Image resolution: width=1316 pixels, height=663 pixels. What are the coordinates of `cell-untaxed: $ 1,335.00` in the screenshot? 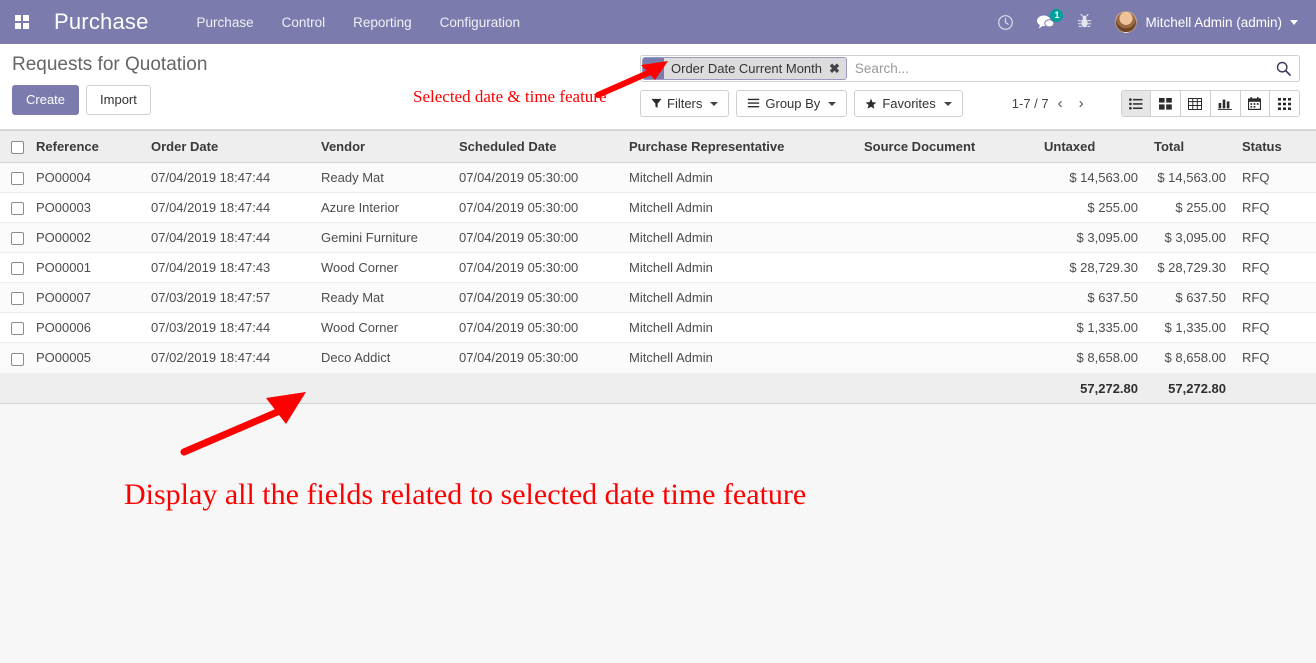 It's located at (1091, 328).